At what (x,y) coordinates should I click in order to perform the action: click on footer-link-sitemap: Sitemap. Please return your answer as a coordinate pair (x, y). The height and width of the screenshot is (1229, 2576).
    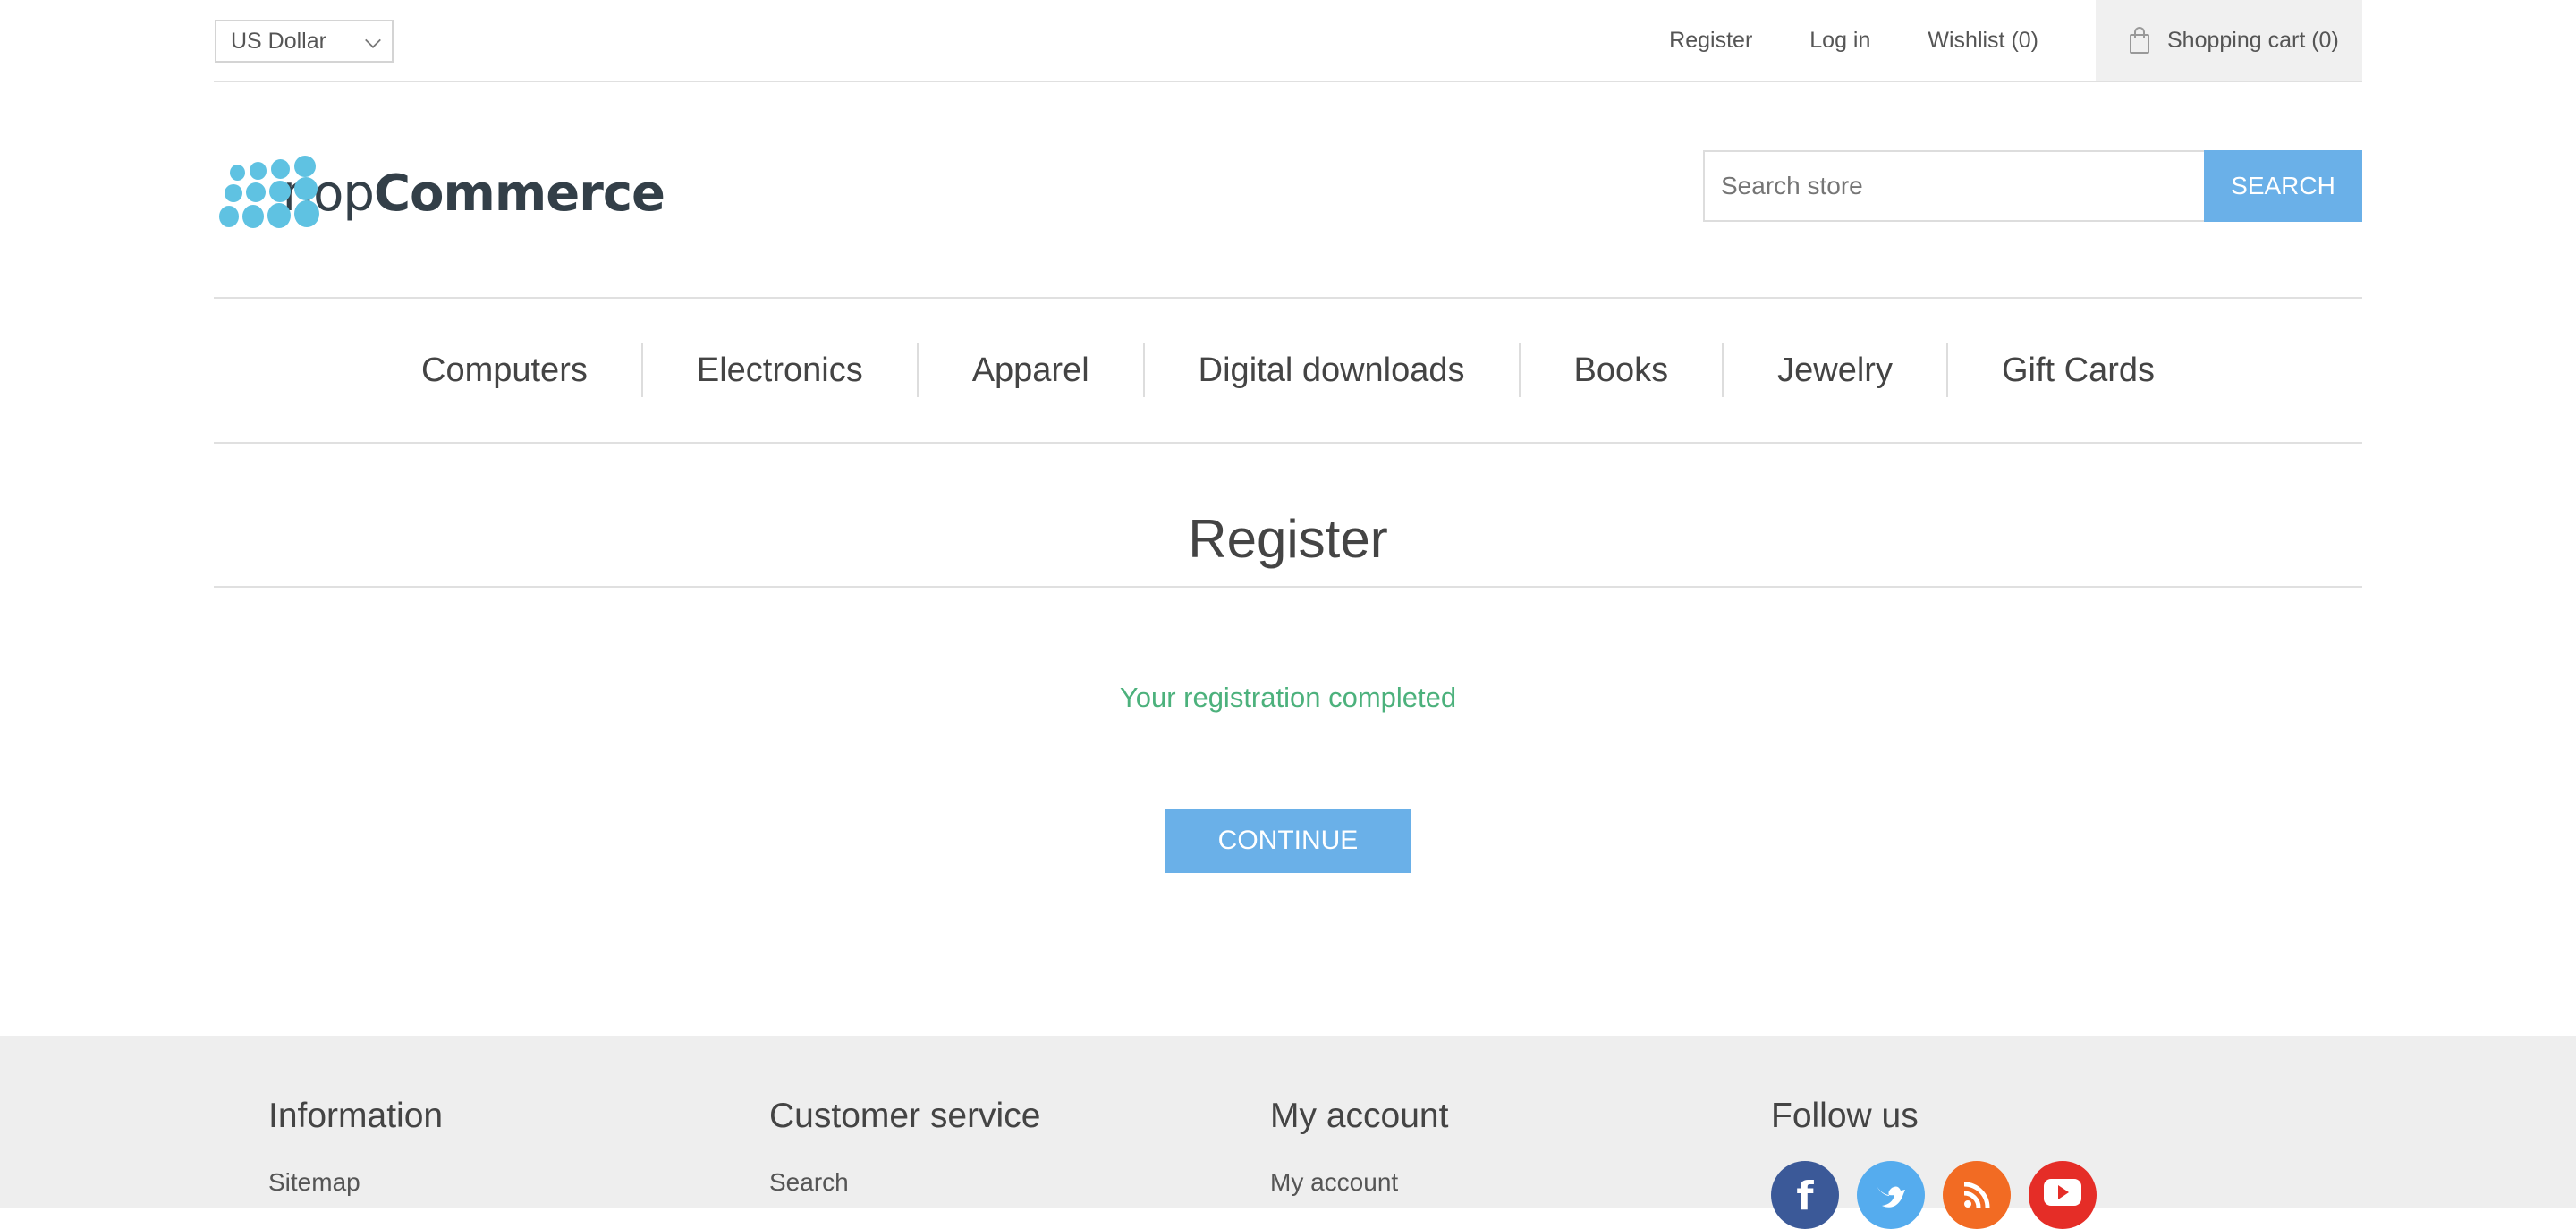
    Looking at the image, I should click on (355, 1182).